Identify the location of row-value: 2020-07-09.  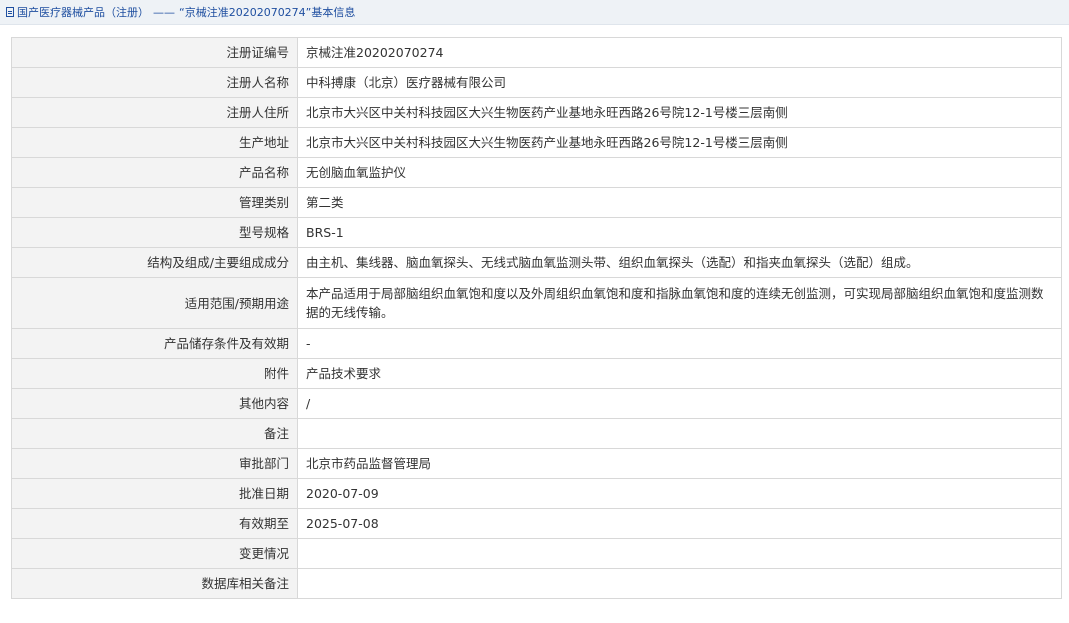
(679, 493).